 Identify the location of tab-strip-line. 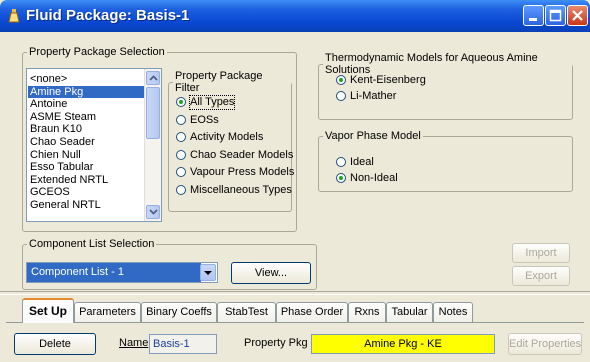
(295, 322).